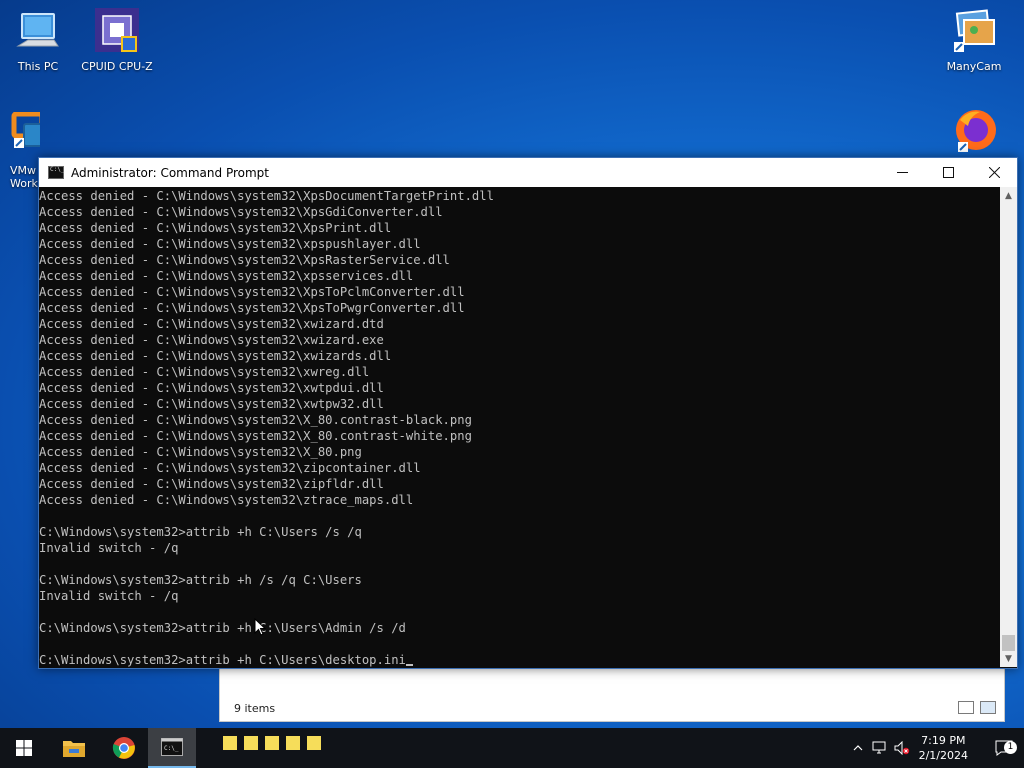 This screenshot has height=768, width=1024. Describe the element at coordinates (409, 665) in the screenshot. I see `text-cursor` at that location.